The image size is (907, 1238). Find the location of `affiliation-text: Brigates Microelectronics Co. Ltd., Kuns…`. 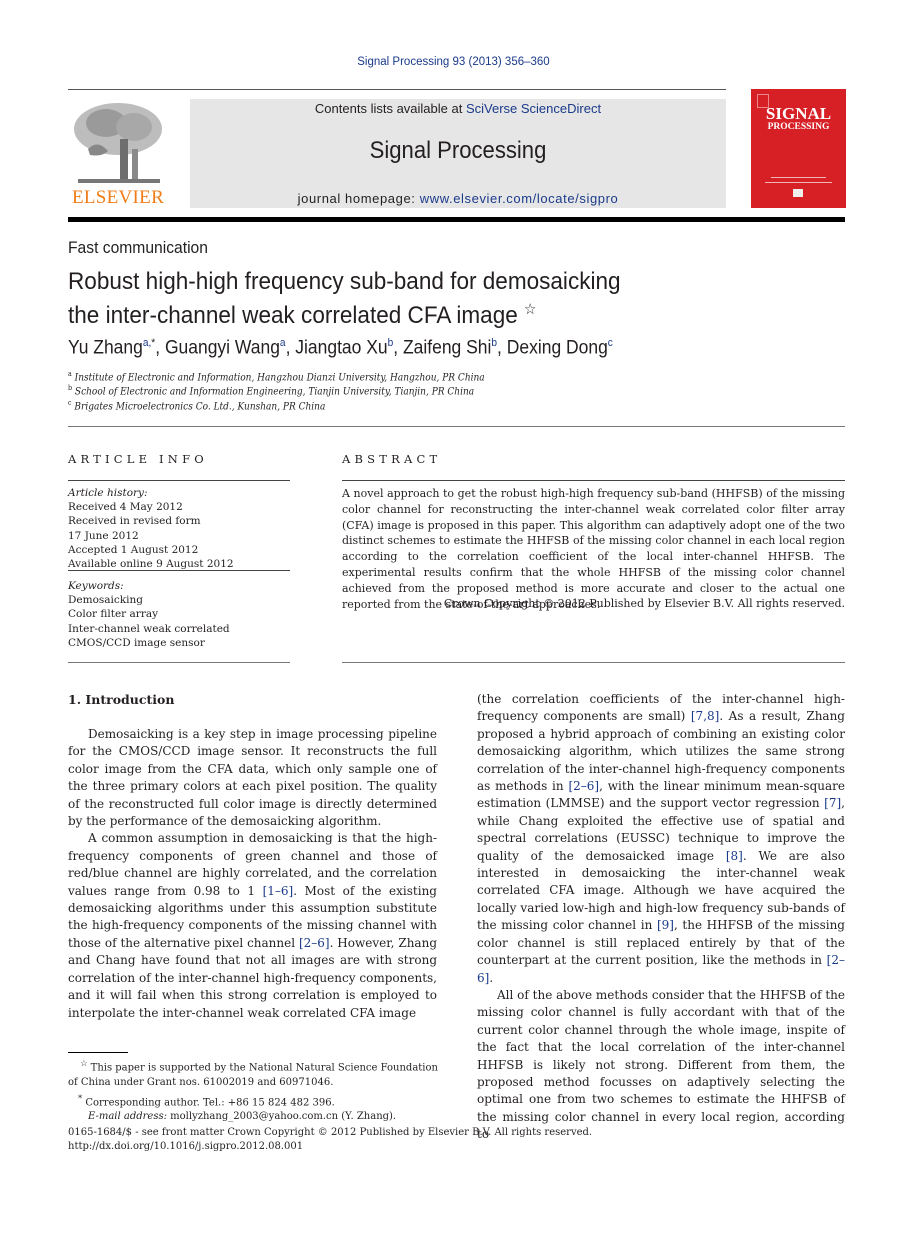

affiliation-text: Brigates Microelectronics Co. Ltd., Kuns… is located at coordinates (200, 407).